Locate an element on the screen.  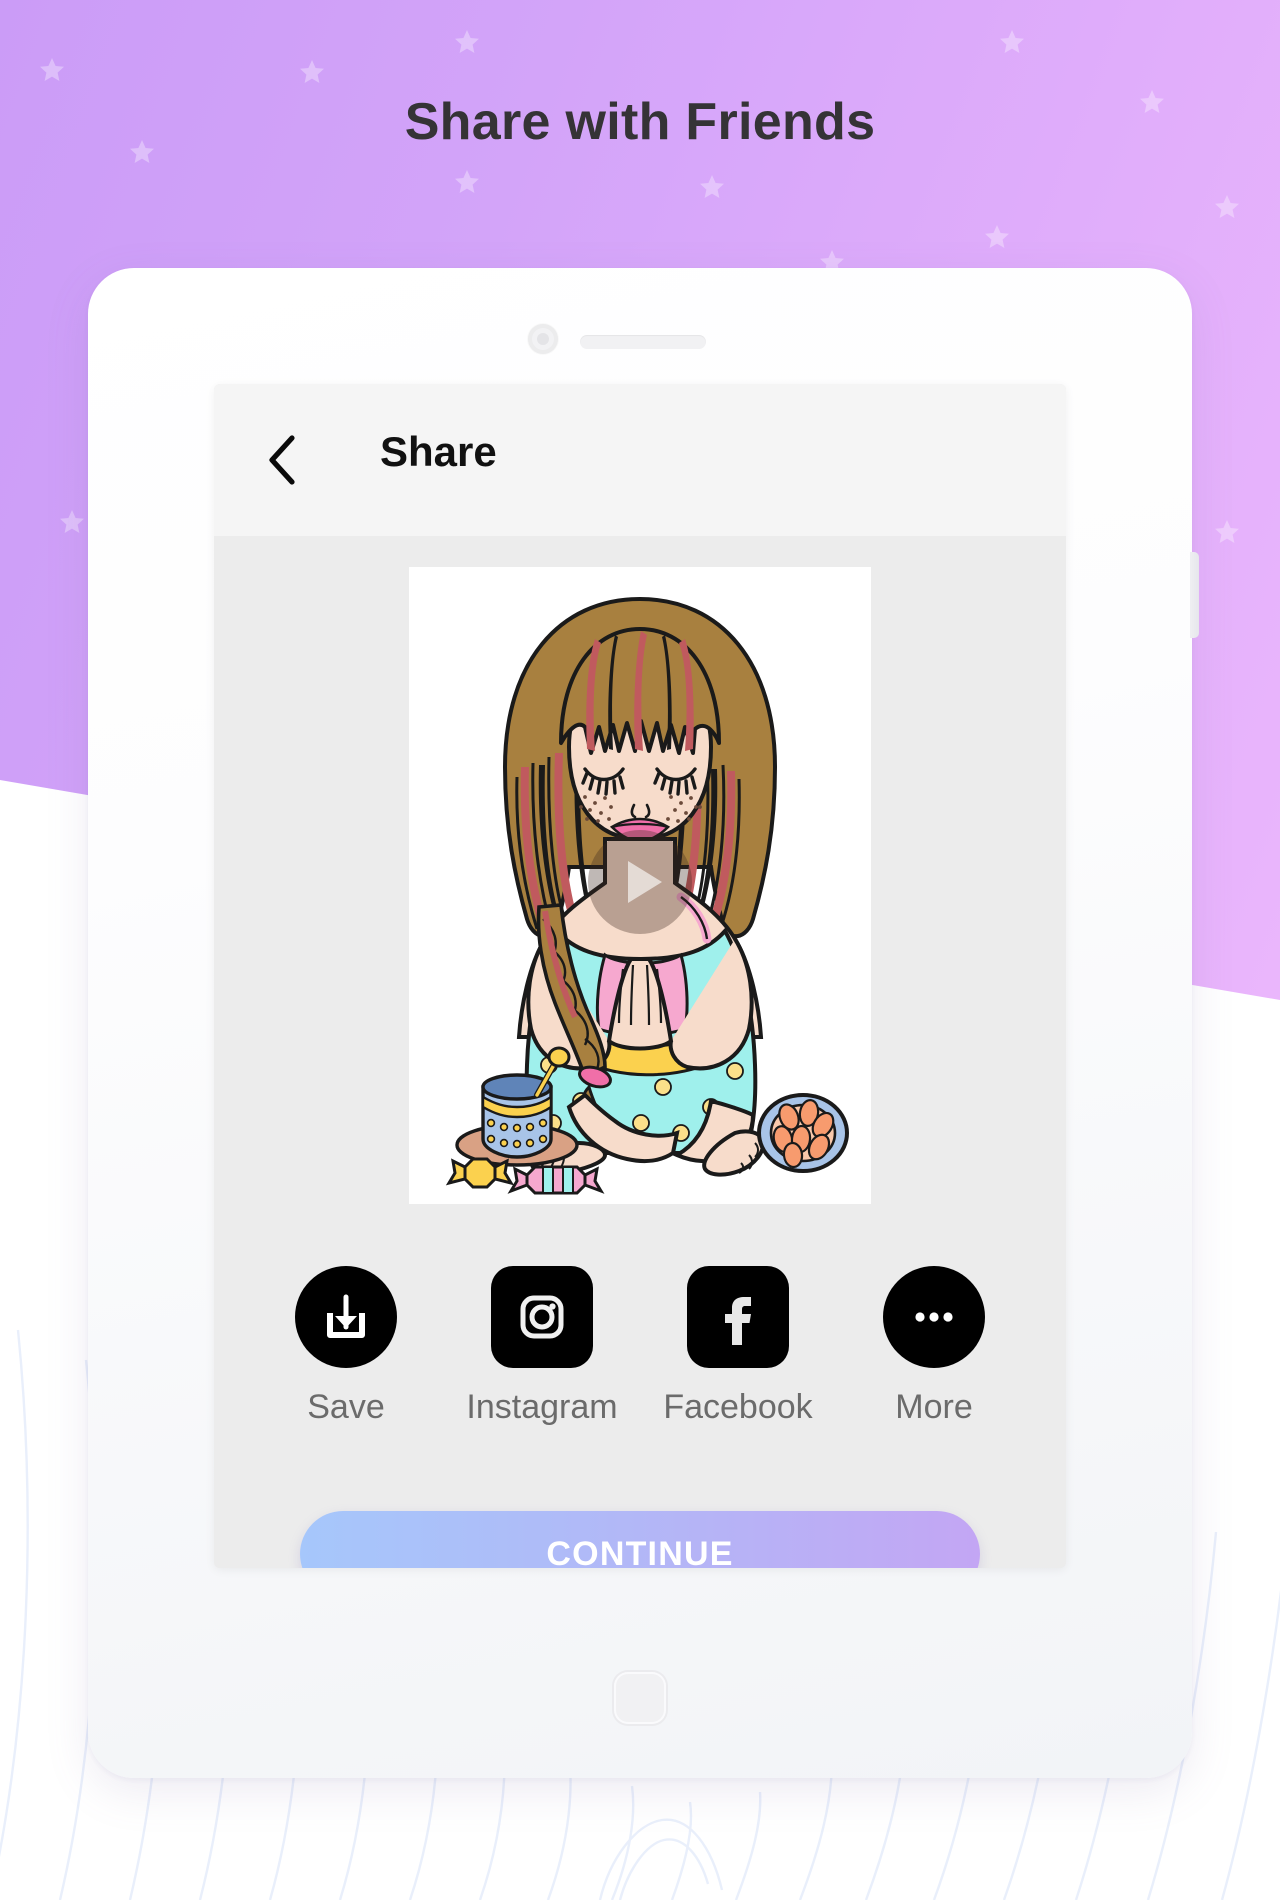
share-option-facebook: Facebook is located at coordinates (738, 1346).